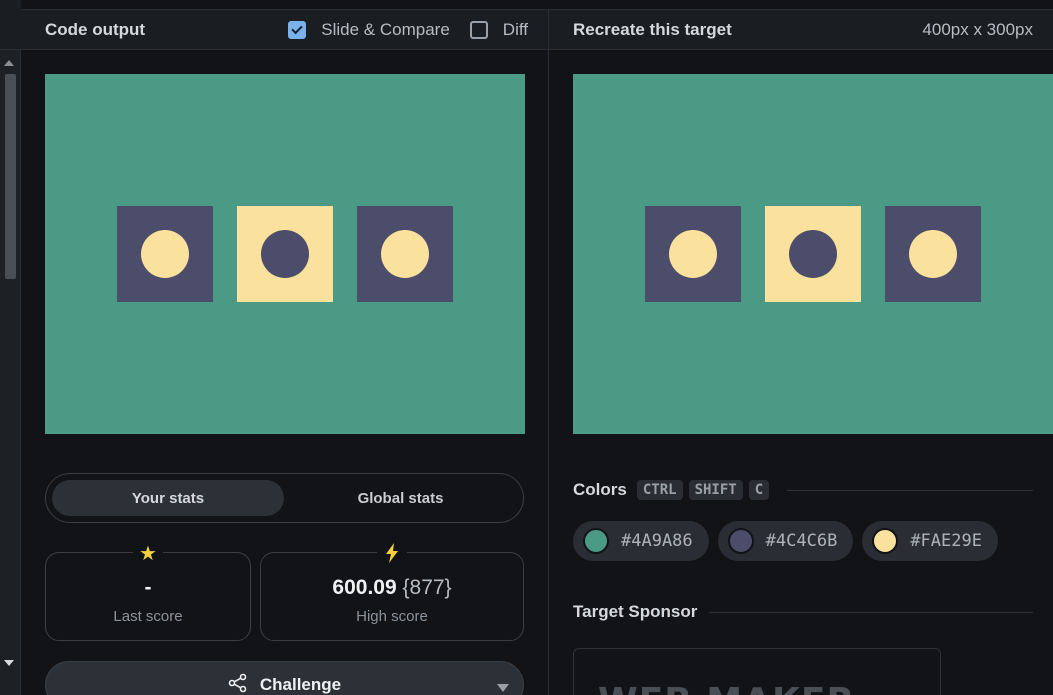  Describe the element at coordinates (364, 587) in the screenshot. I see `high-score-value: 600.09` at that location.